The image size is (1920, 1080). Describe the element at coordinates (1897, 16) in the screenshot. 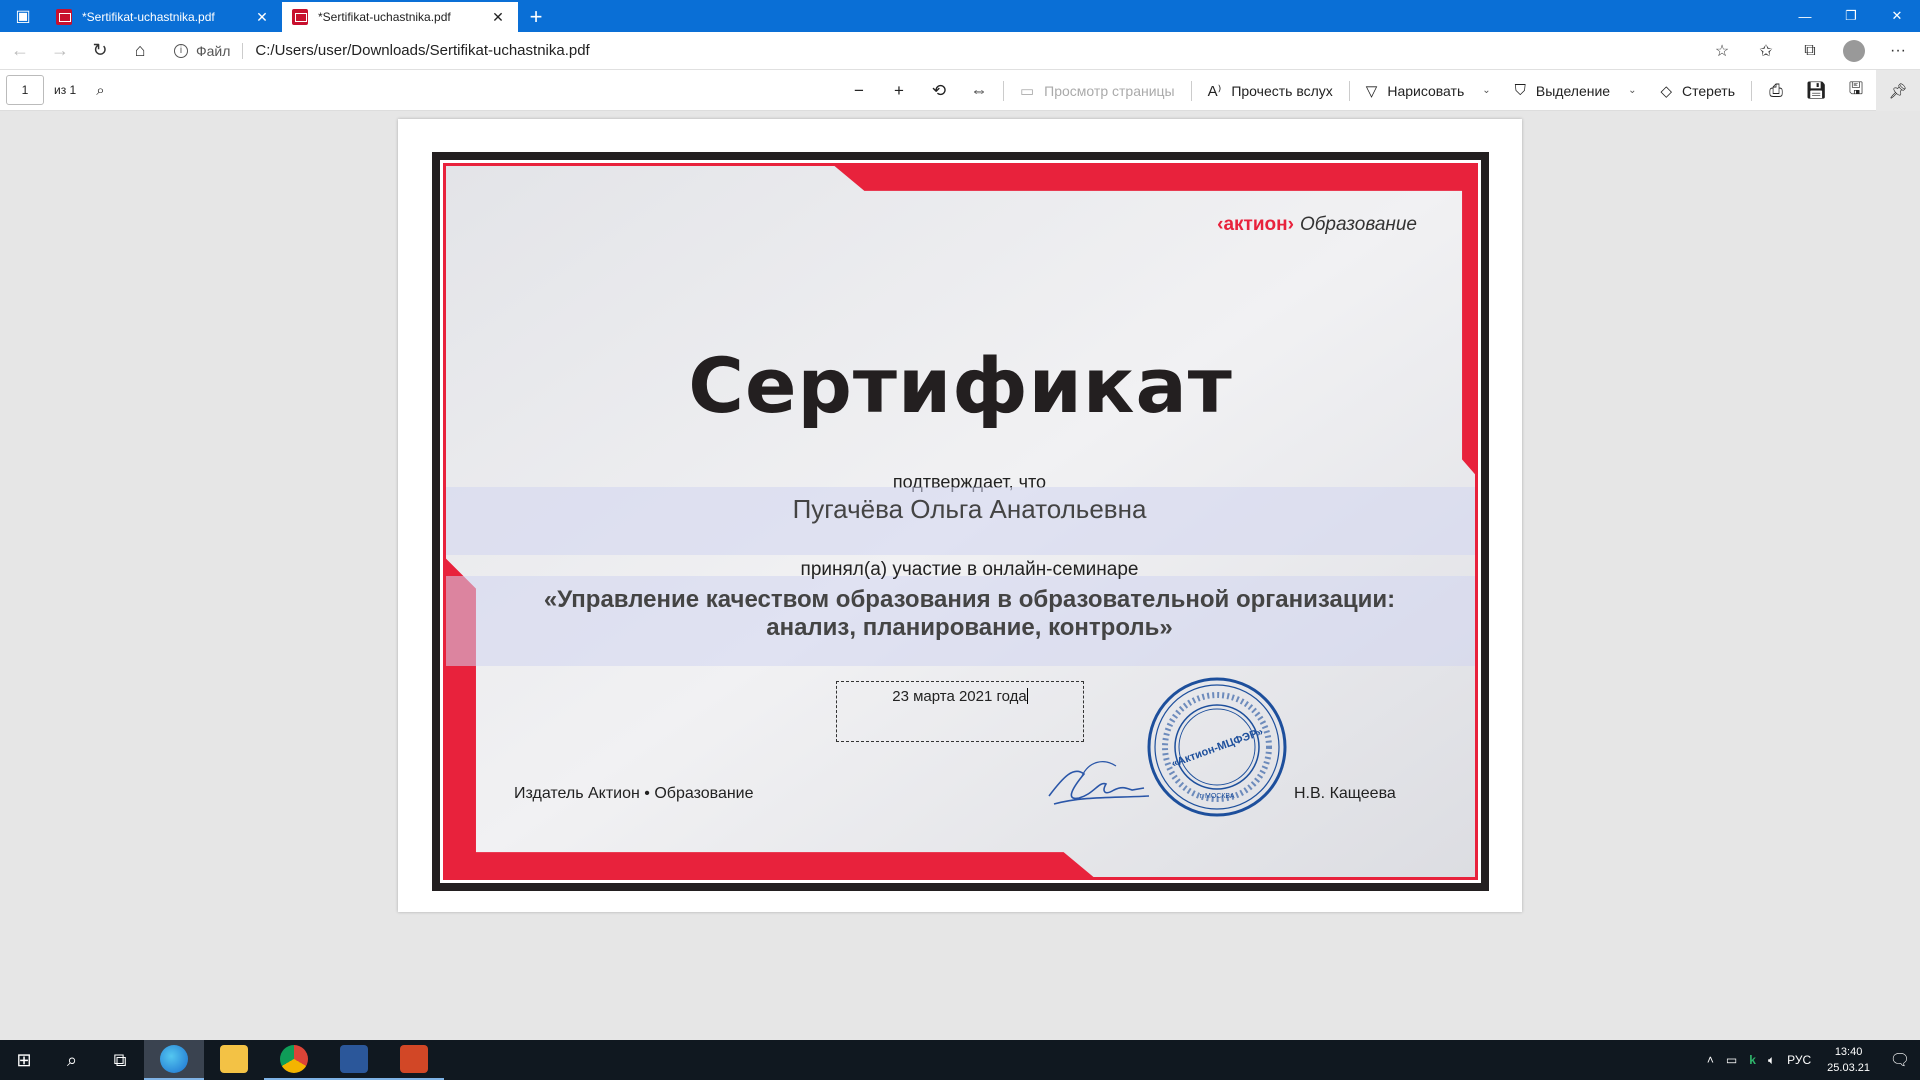

I see `close-window-icon: ✕` at that location.